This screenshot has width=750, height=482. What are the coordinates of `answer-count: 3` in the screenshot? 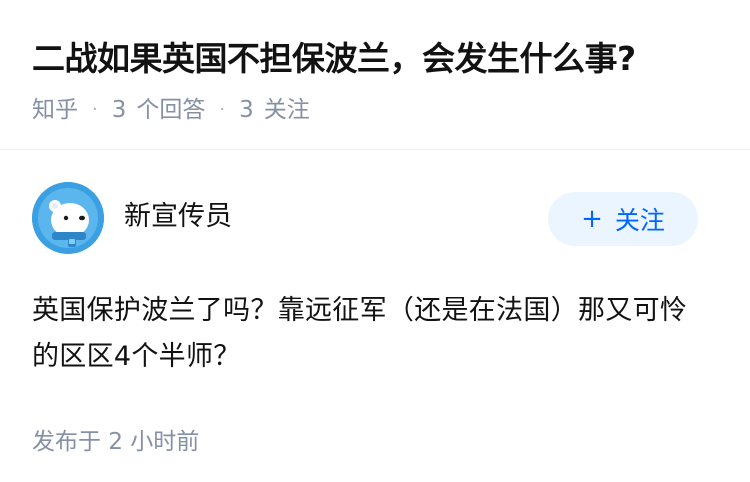 It's located at (119, 110).